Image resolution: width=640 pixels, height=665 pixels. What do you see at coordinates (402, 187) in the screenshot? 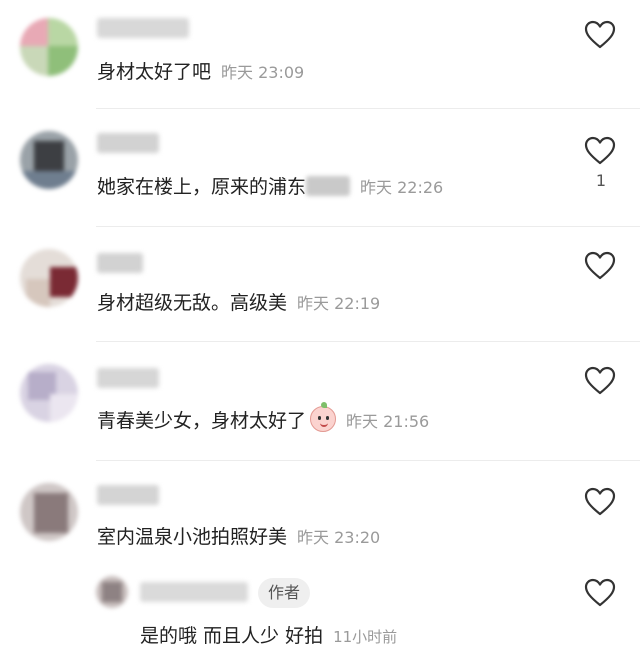
I see `comment-time: 昨天 22:26` at bounding box center [402, 187].